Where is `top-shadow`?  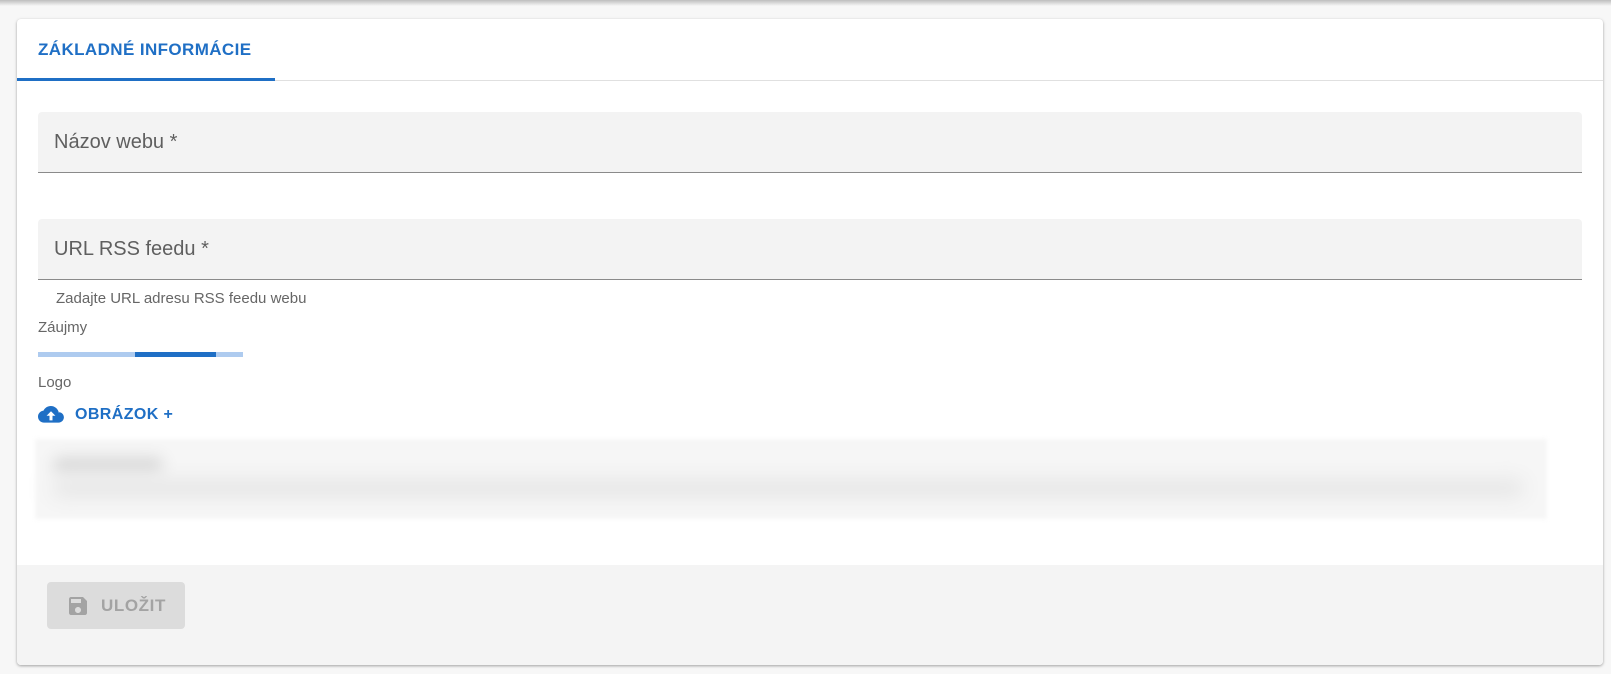
top-shadow is located at coordinates (805, 3).